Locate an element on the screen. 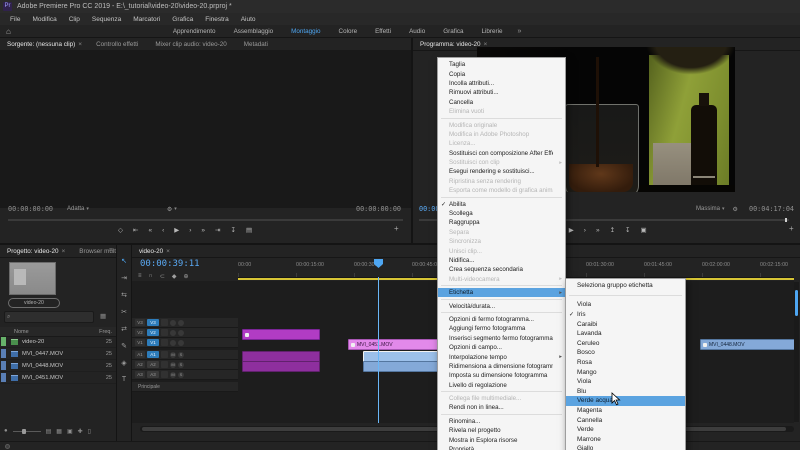 The image size is (800, 450). video-track-header: V3 V3 is located at coordinates (185, 323).